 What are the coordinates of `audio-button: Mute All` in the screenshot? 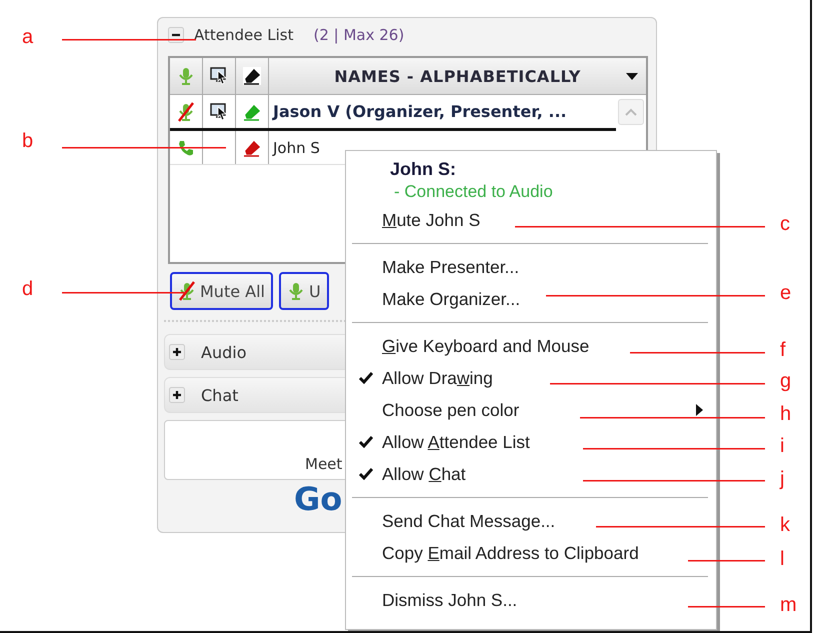 It's located at (221, 291).